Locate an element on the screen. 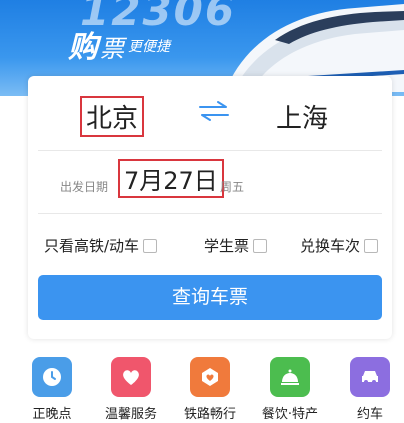  departure-city: 北京 is located at coordinates (112, 116).